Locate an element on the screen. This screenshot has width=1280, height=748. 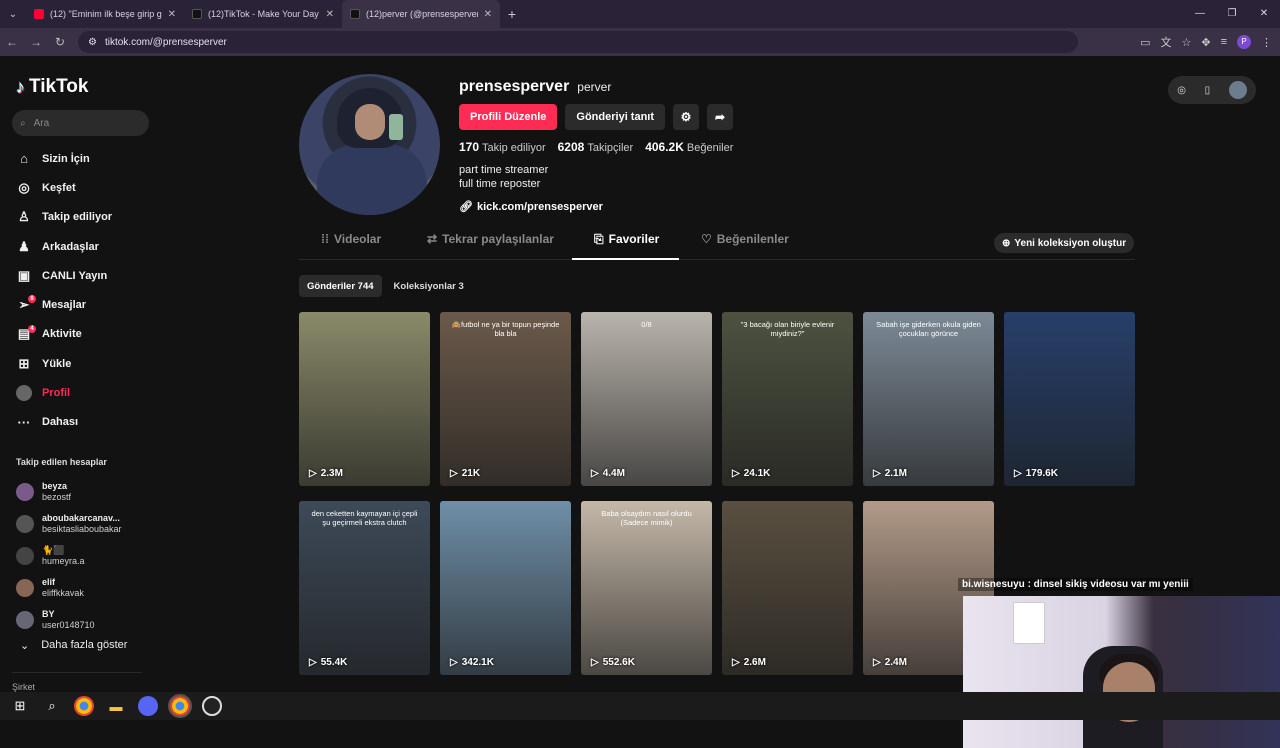
upload-icon: ⊞ is located at coordinates (24, 363).